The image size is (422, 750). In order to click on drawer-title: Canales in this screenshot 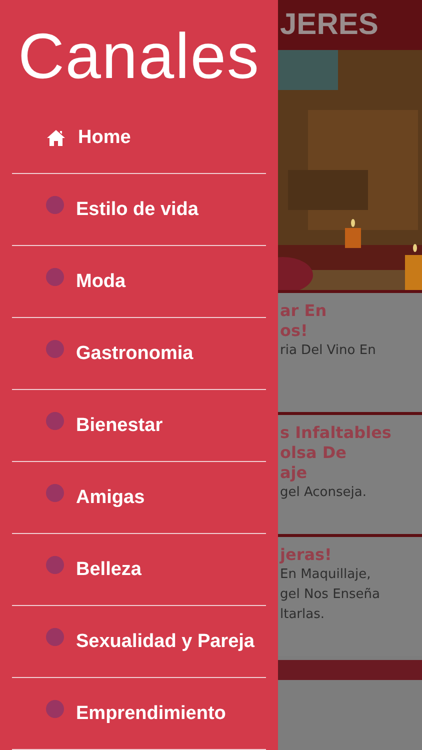, I will do `click(139, 56)`.